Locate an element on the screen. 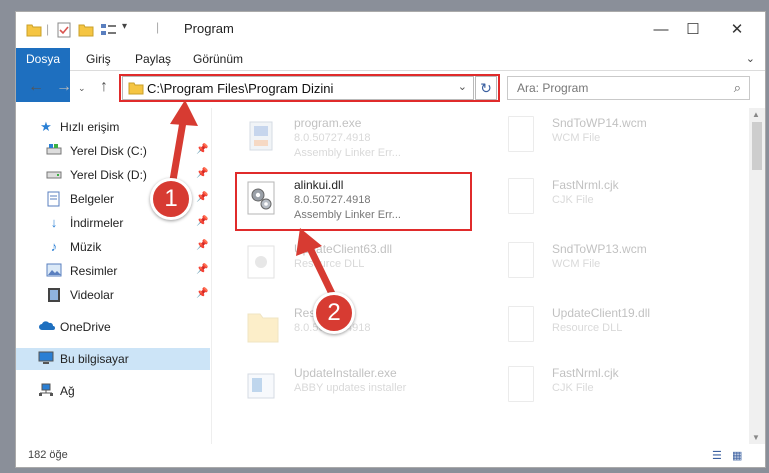  step-badge-1: 1 is located at coordinates (171, 199).